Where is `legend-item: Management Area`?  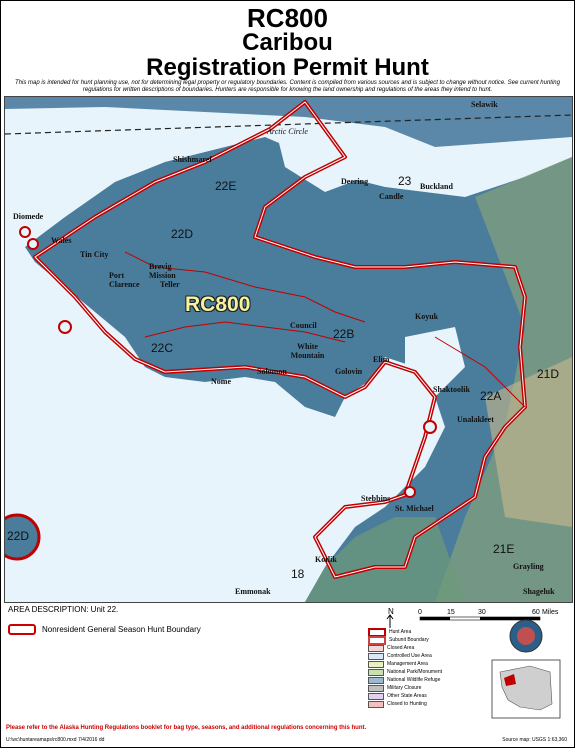
legend-item: Management Area is located at coordinates (418, 664).